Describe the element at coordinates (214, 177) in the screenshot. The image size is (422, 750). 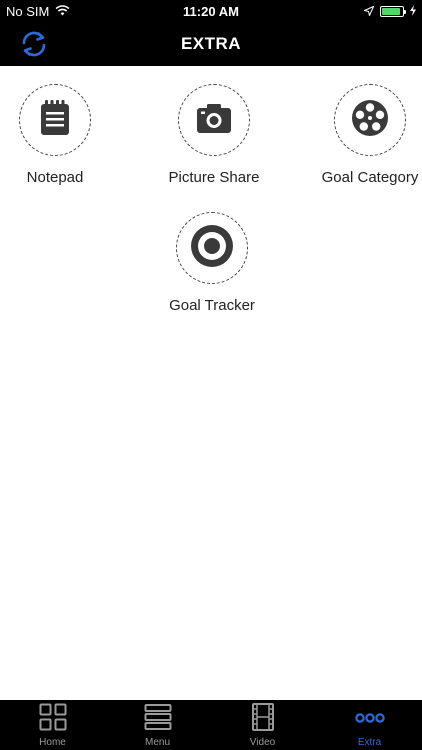
I see `picture-share-label: Picture Share` at that location.